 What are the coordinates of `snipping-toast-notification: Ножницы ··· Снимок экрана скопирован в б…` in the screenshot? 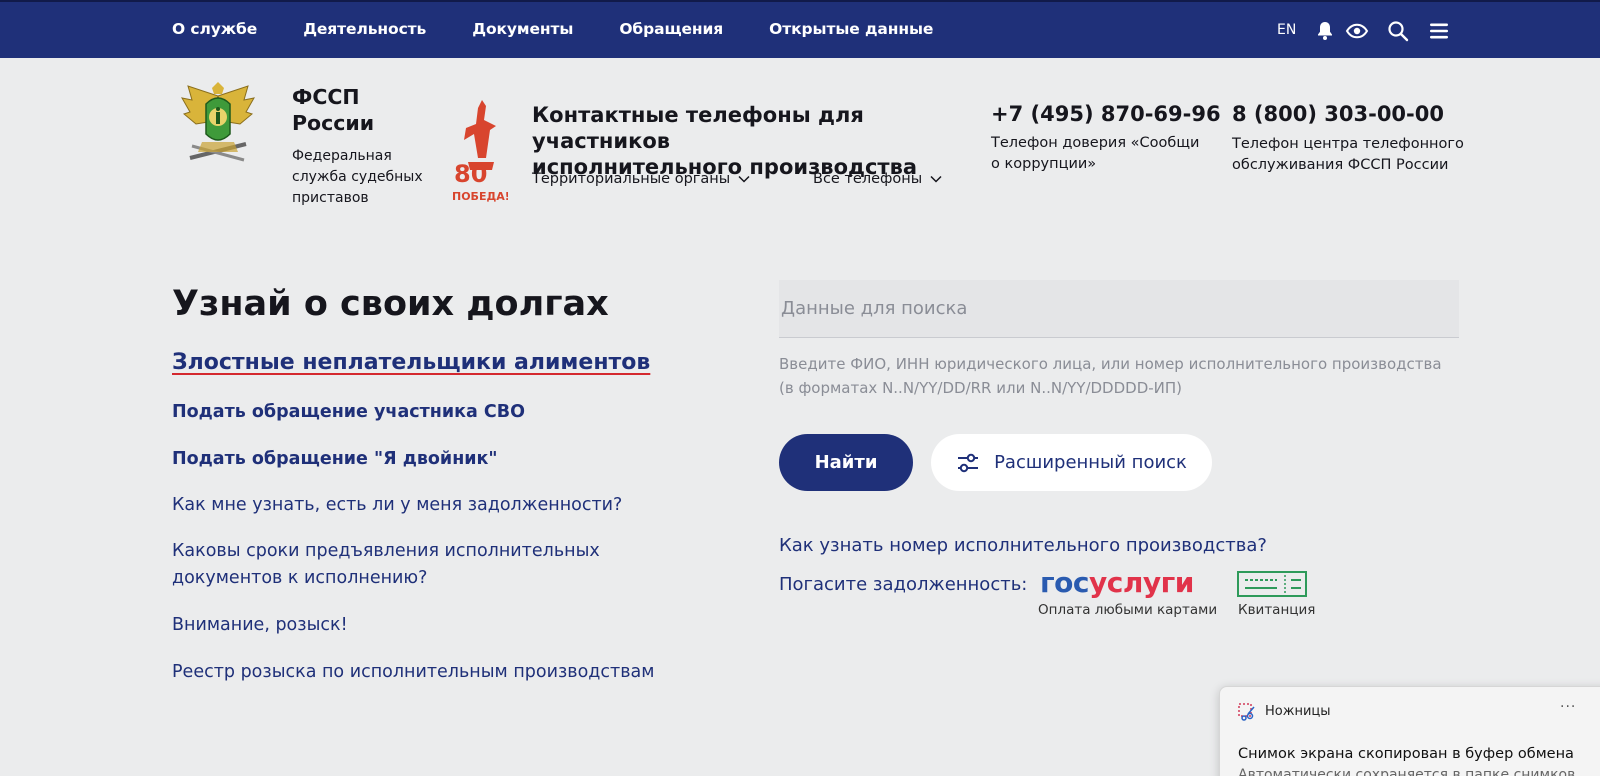 It's located at (1409, 731).